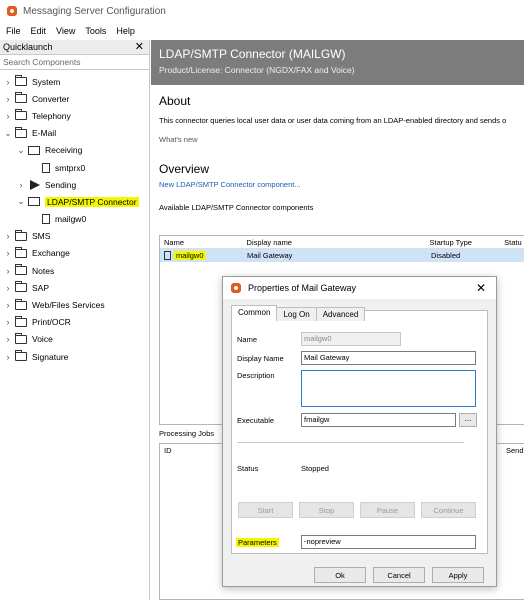 This screenshot has width=524, height=600. What do you see at coordinates (326, 510) in the screenshot?
I see `stop-button: Stop` at bounding box center [326, 510].